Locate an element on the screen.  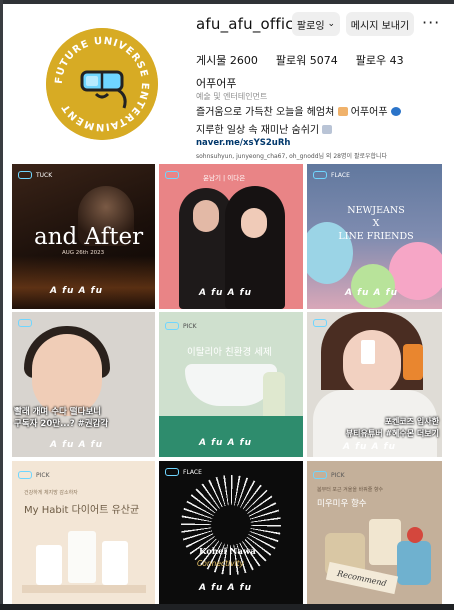
post-7-tag-label: PICK is located at coordinates (43, 475).